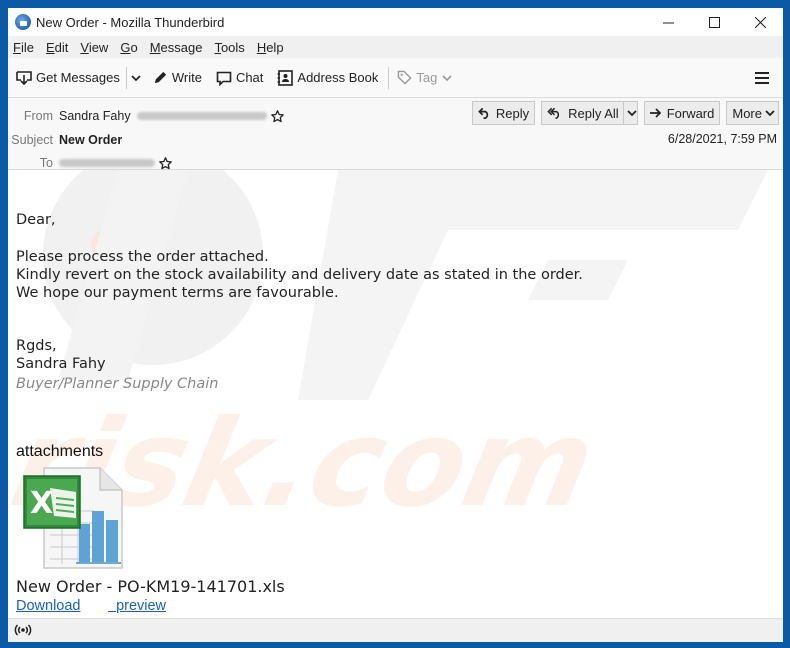  I want to click on menu-view: View, so click(94, 47).